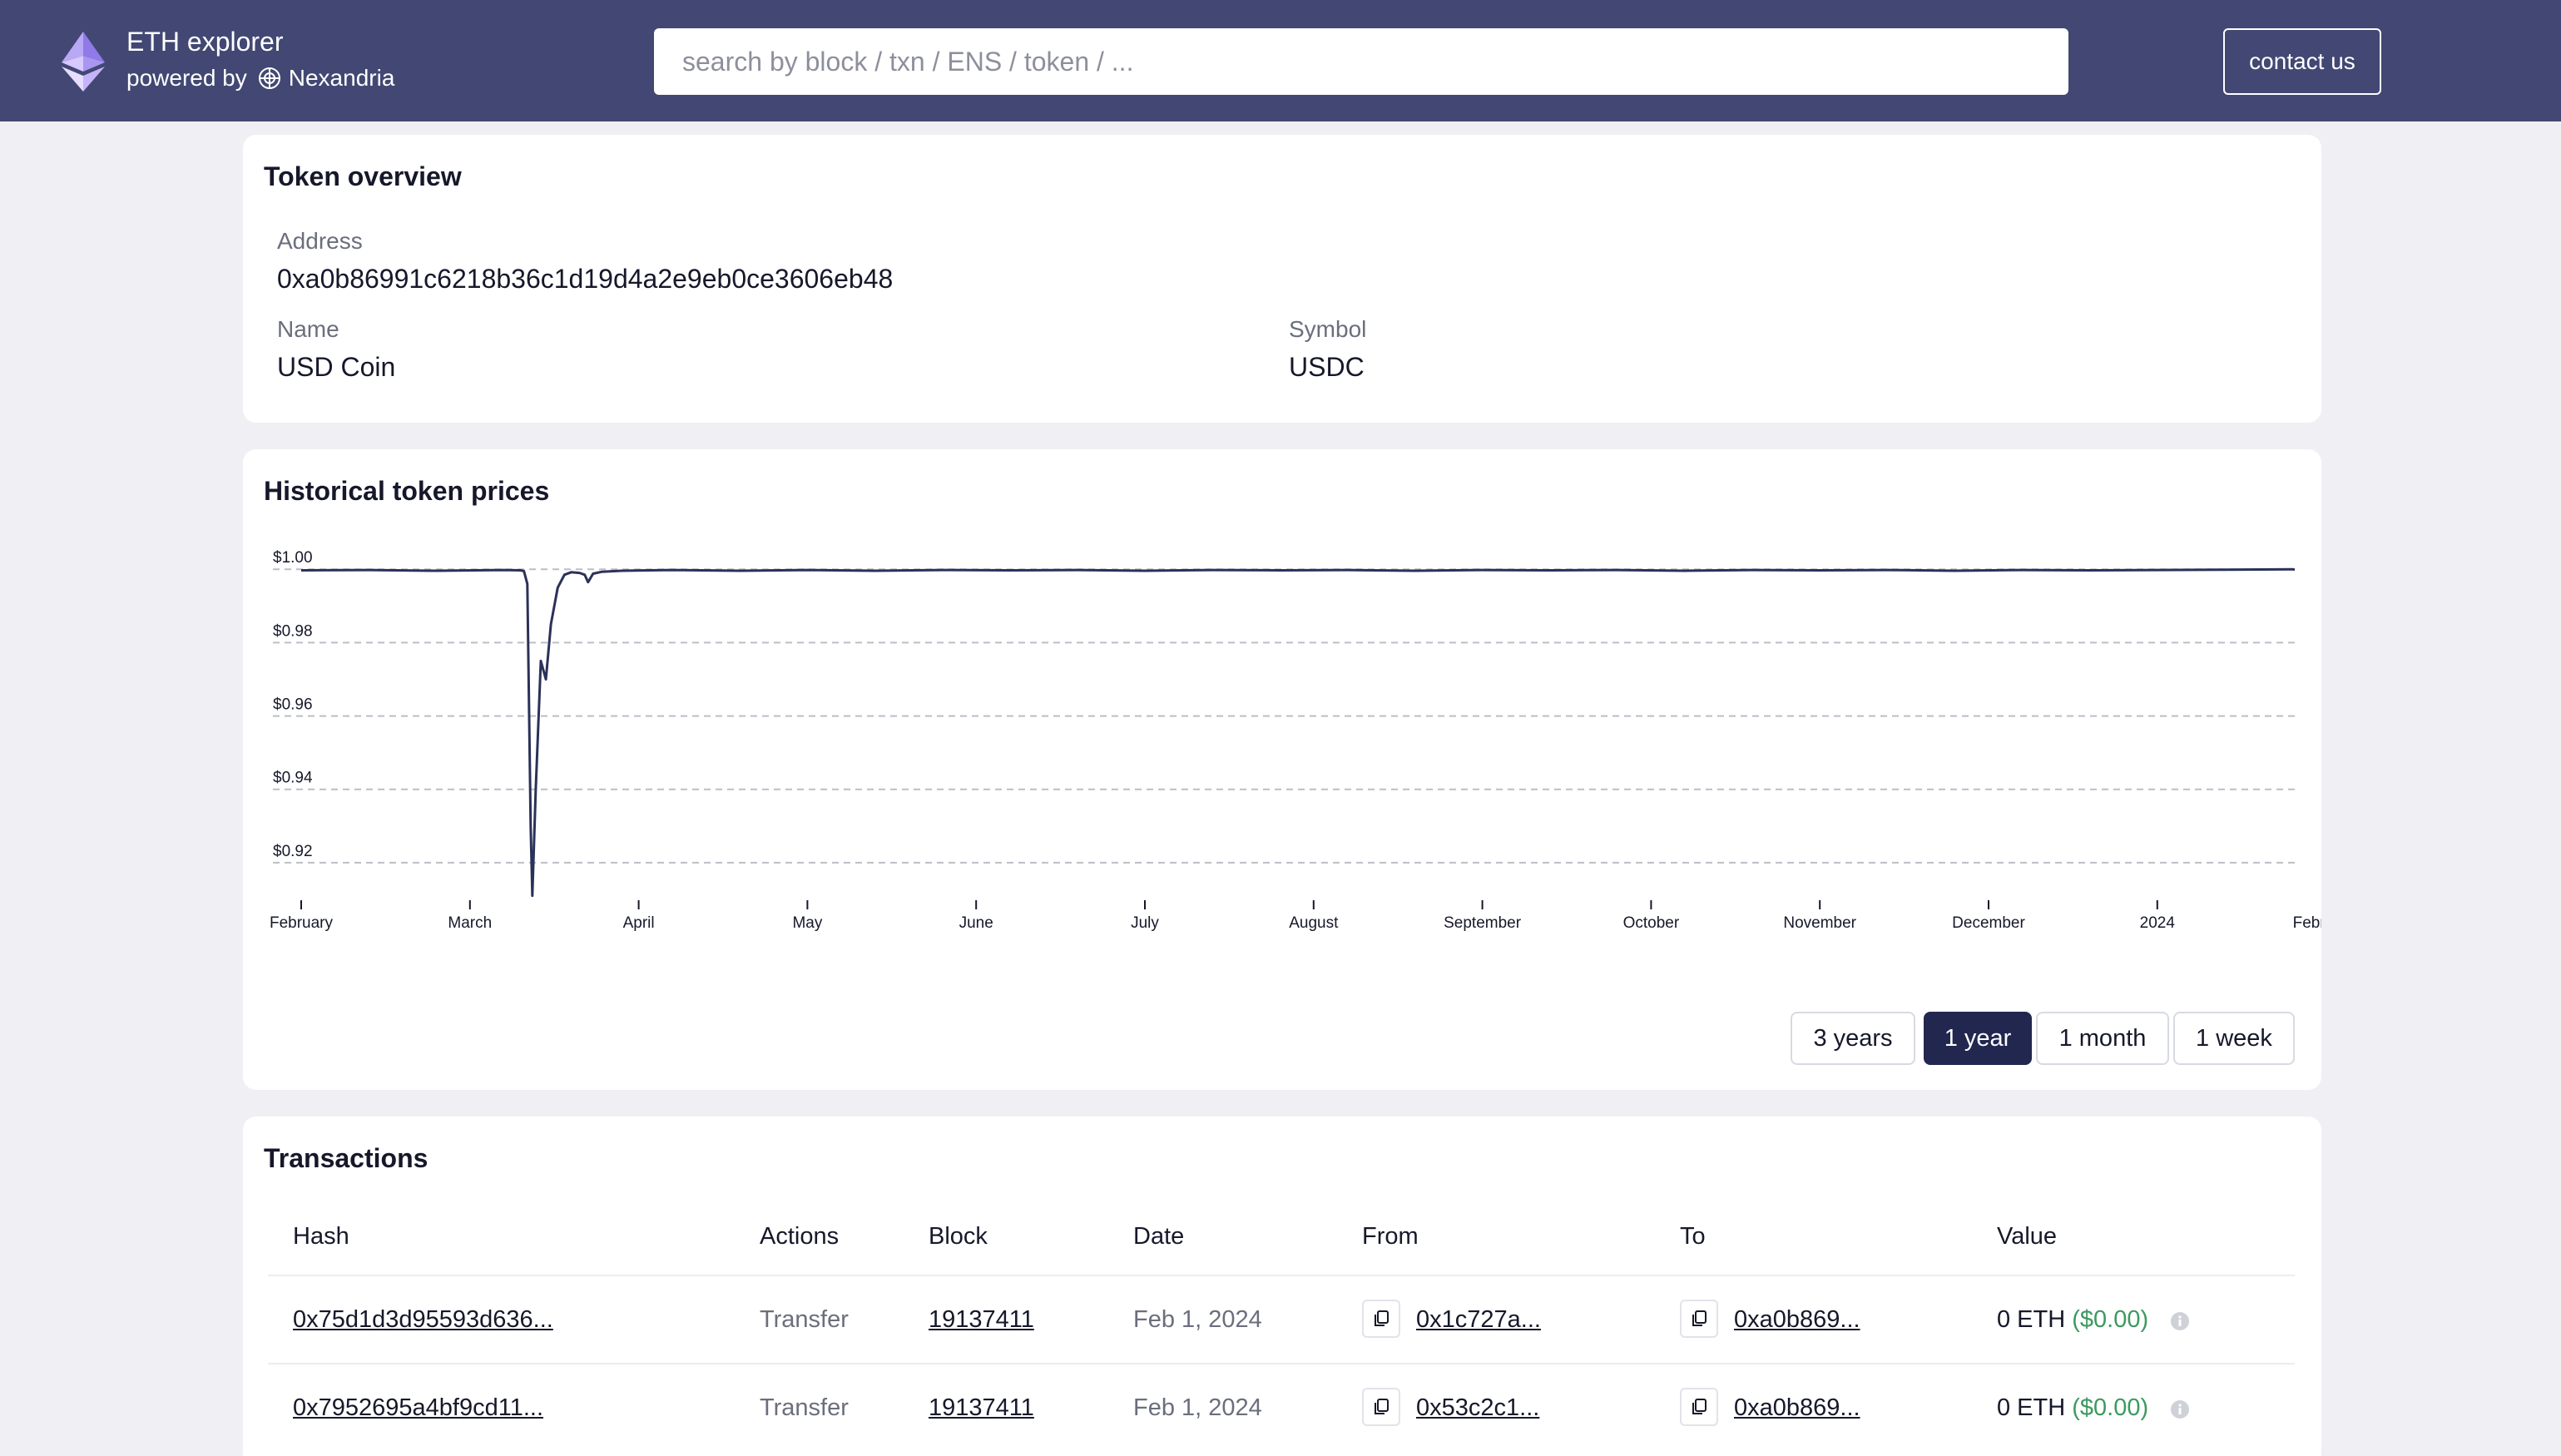 The height and width of the screenshot is (1456, 2561). What do you see at coordinates (1853, 1038) in the screenshot?
I see `range-3-years-button: 3 years` at bounding box center [1853, 1038].